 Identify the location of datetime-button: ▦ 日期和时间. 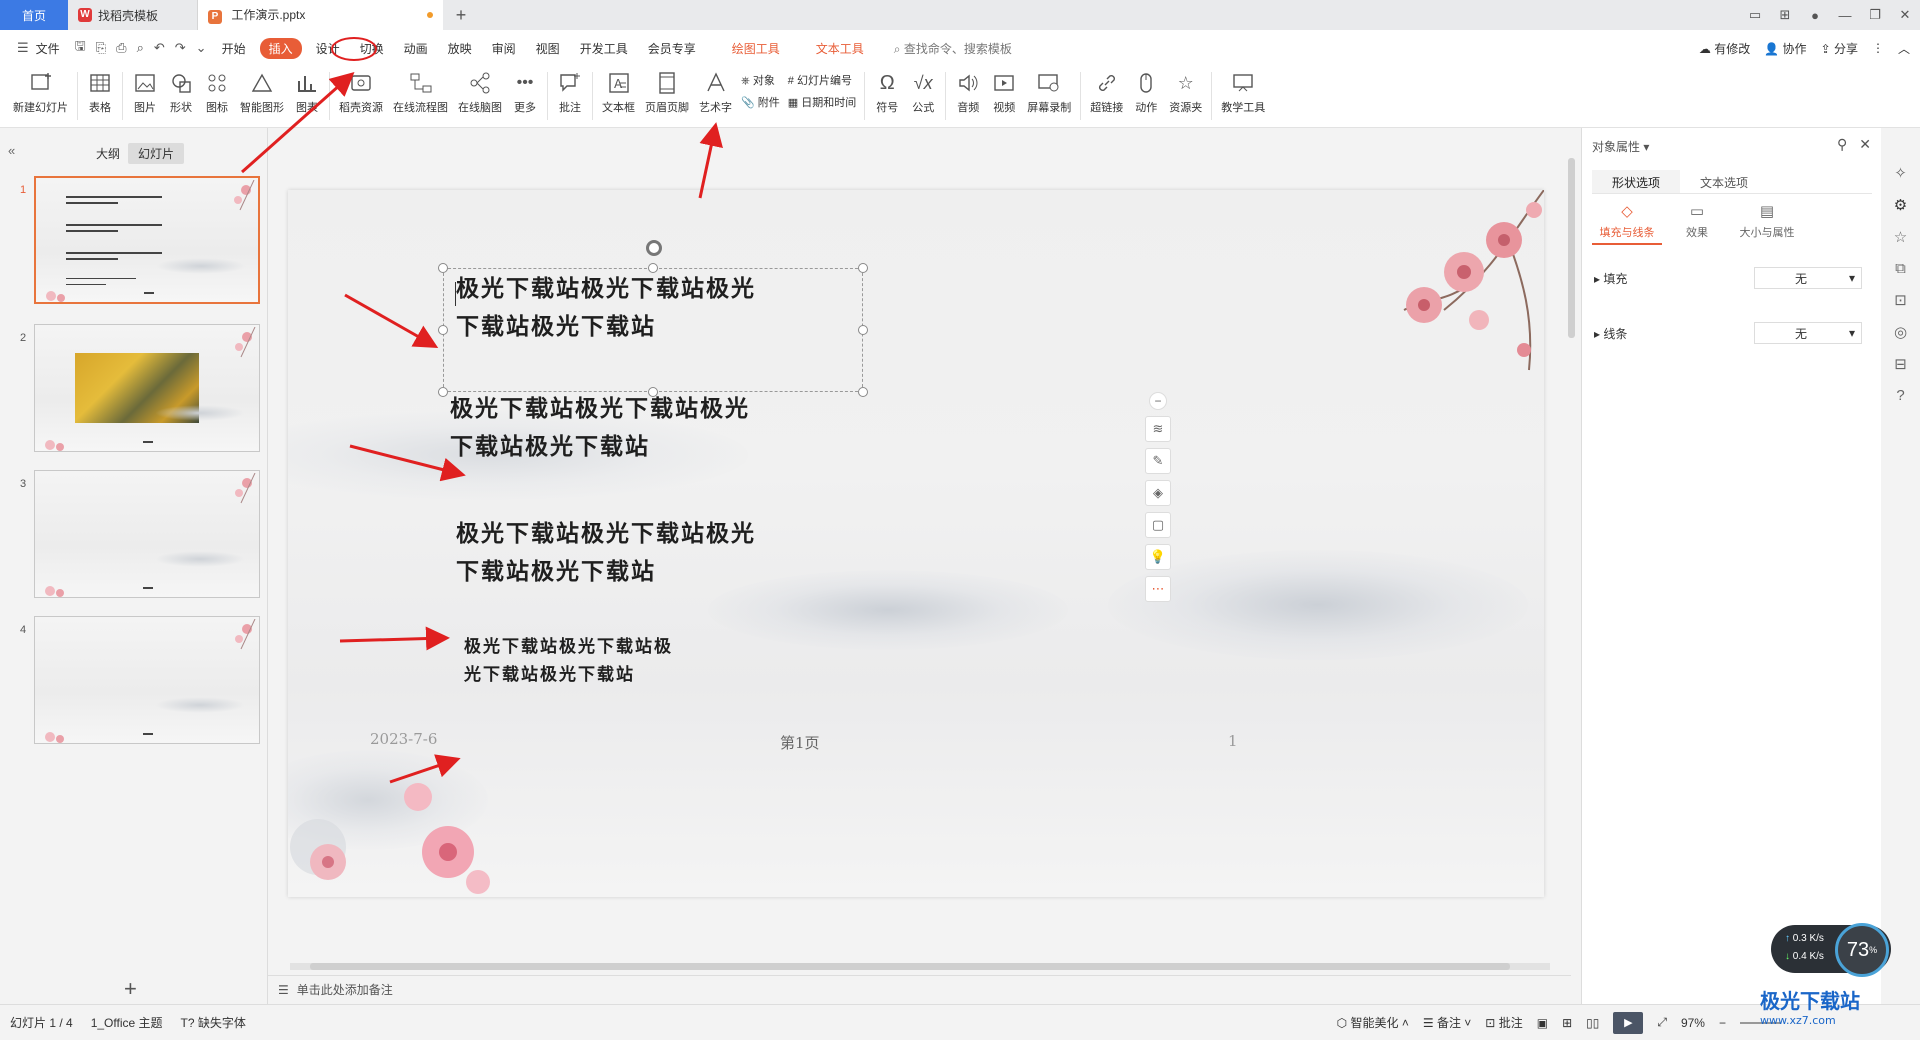
(822, 102).